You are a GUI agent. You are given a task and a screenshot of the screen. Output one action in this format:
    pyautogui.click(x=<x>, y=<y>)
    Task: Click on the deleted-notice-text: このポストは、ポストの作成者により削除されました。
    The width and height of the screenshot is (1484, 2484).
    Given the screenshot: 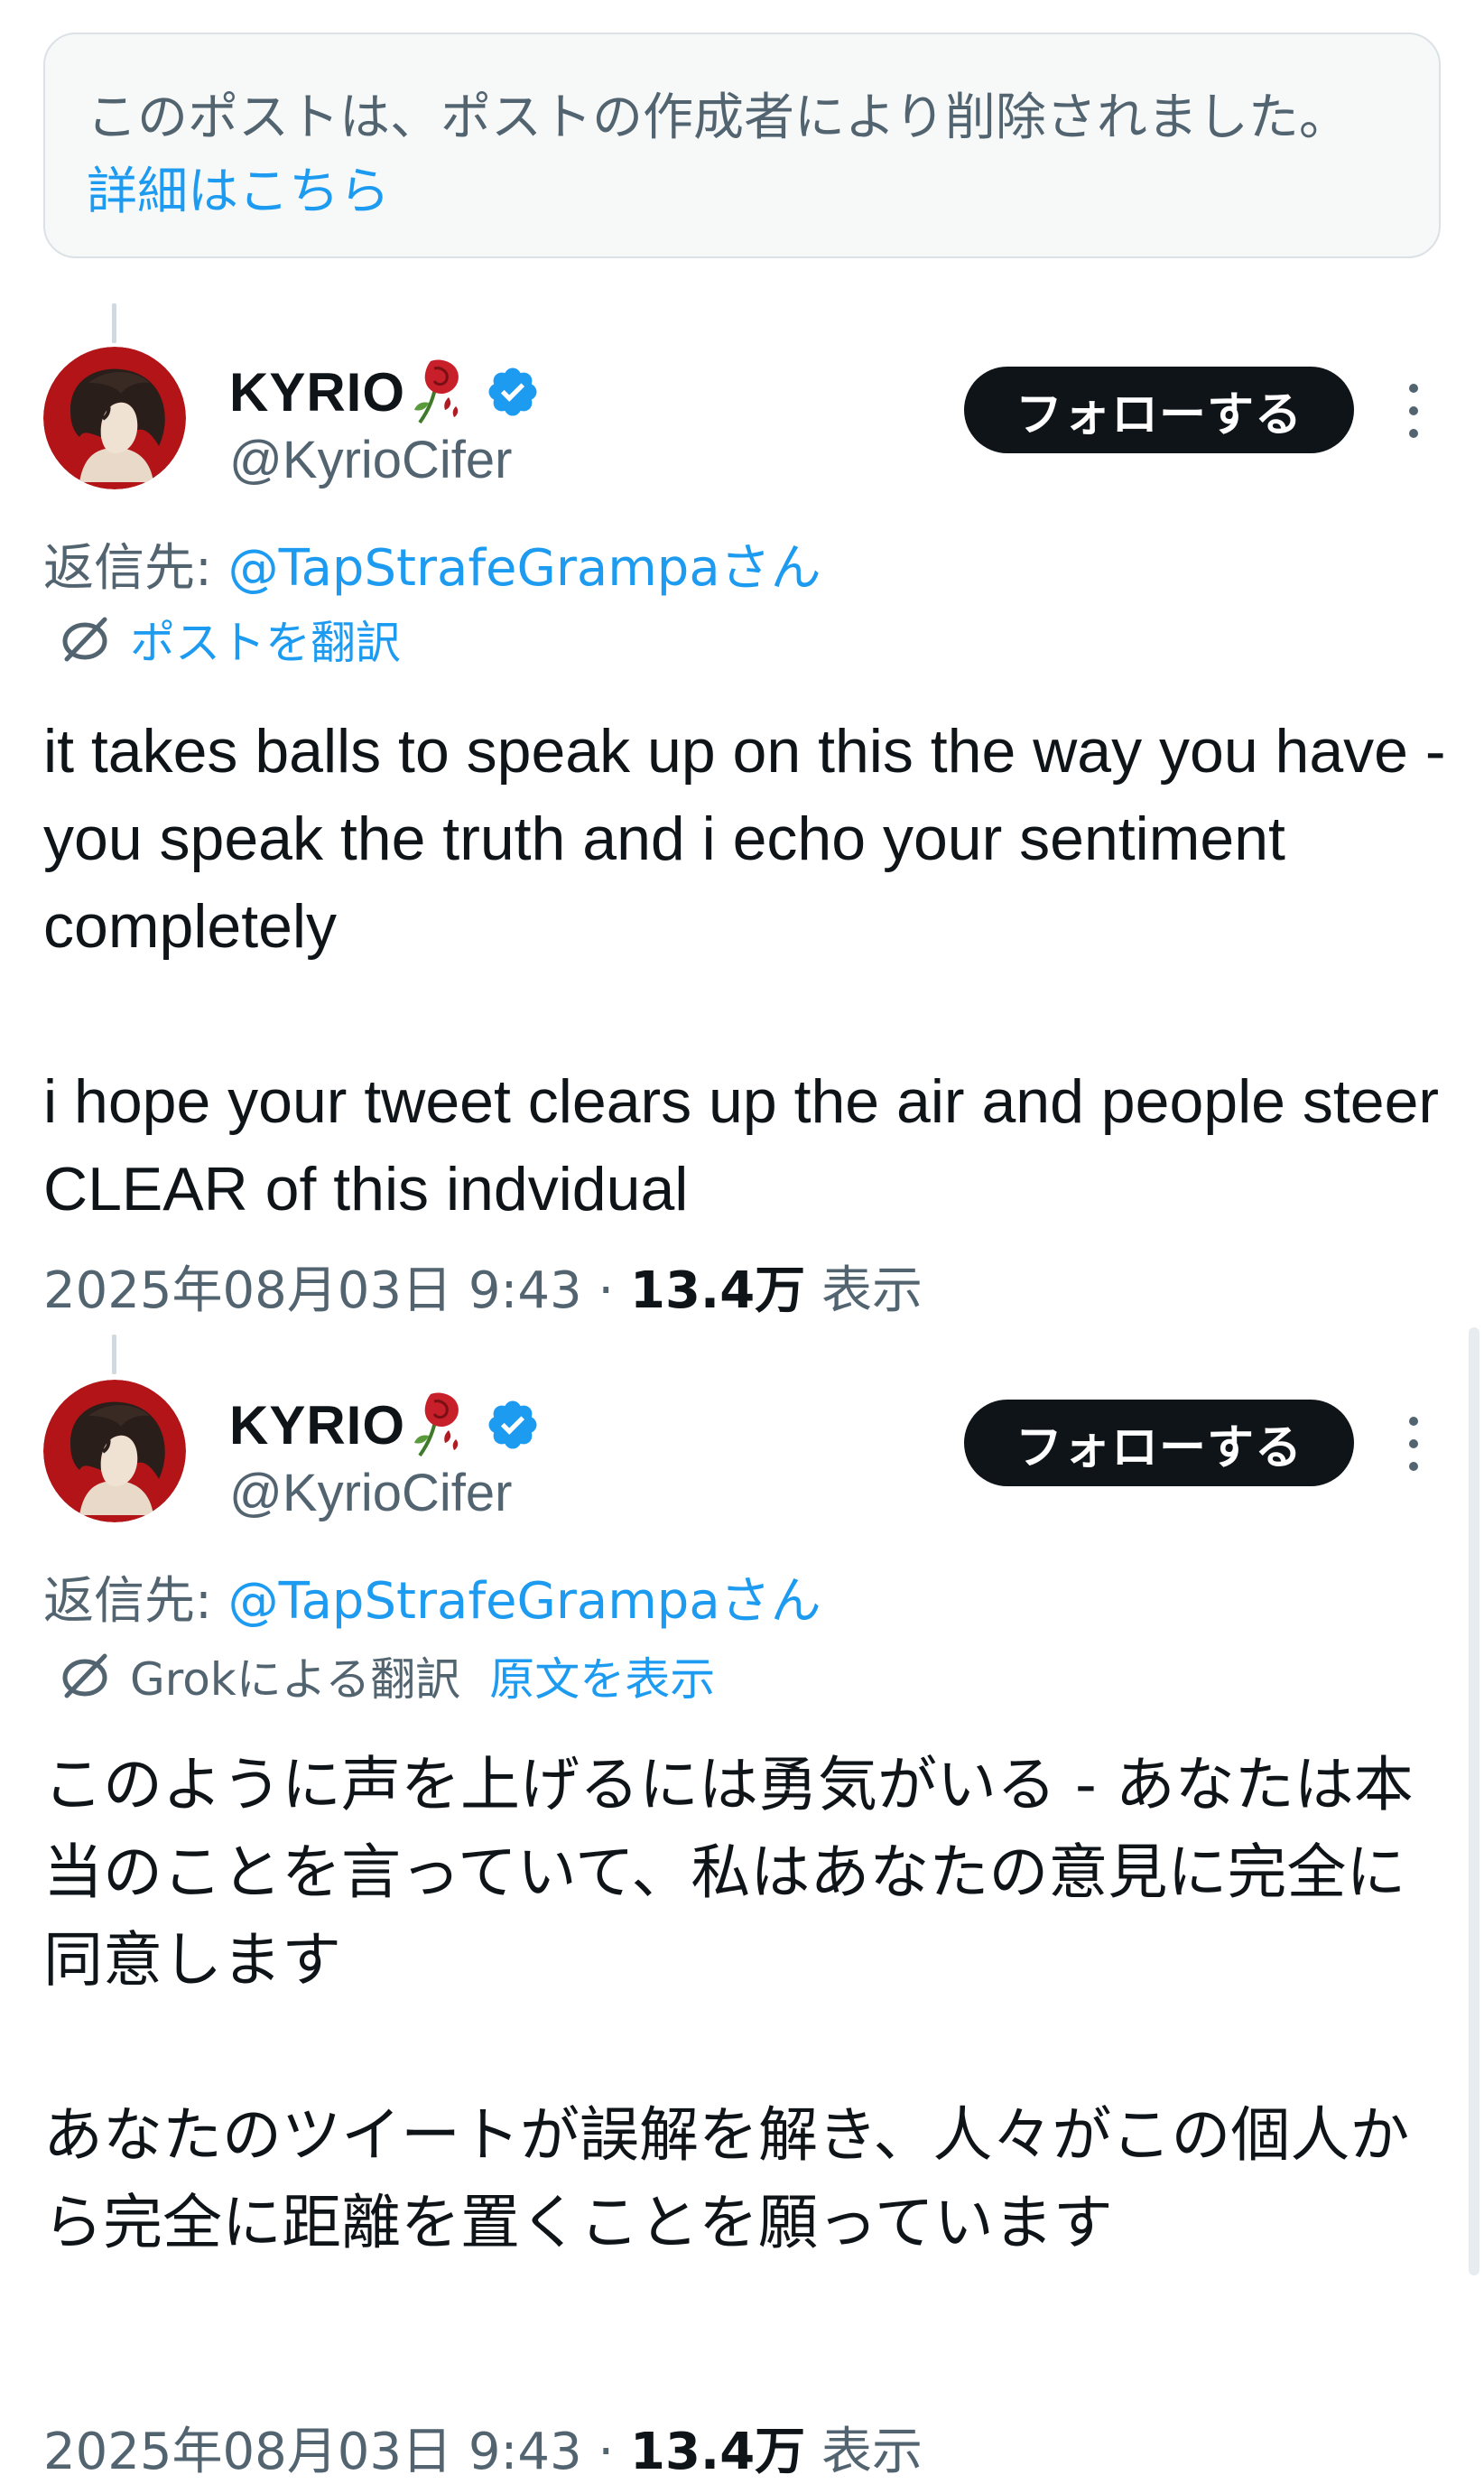 What is the action you would take?
    pyautogui.click(x=718, y=117)
    